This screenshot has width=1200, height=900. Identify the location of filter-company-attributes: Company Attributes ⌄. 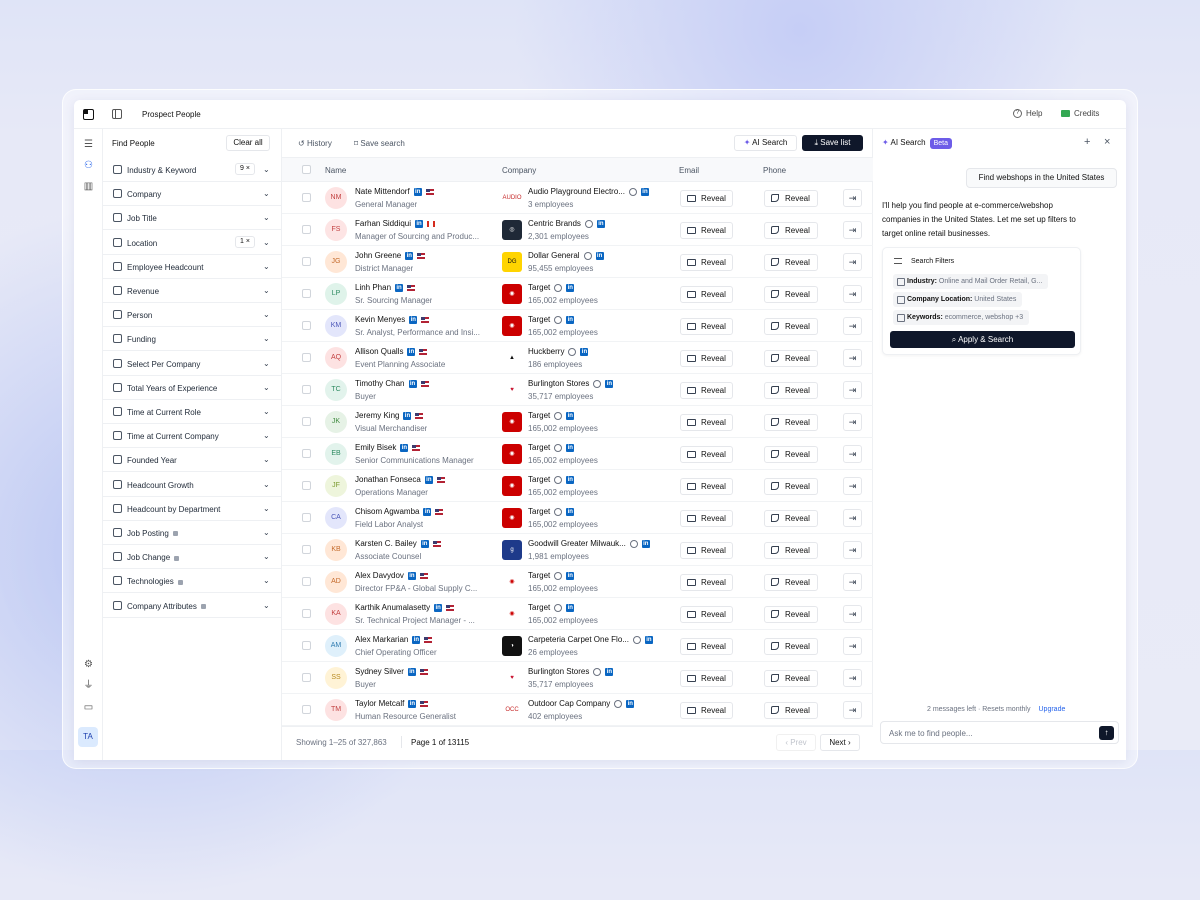
(192, 606).